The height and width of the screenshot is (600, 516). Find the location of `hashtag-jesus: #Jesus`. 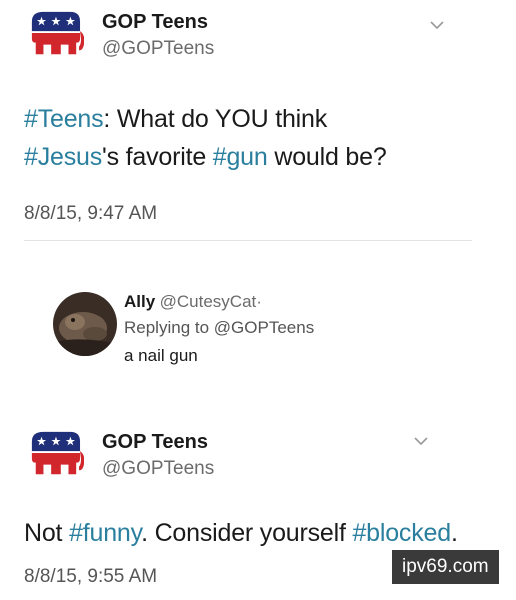

hashtag-jesus: #Jesus is located at coordinates (63, 157).